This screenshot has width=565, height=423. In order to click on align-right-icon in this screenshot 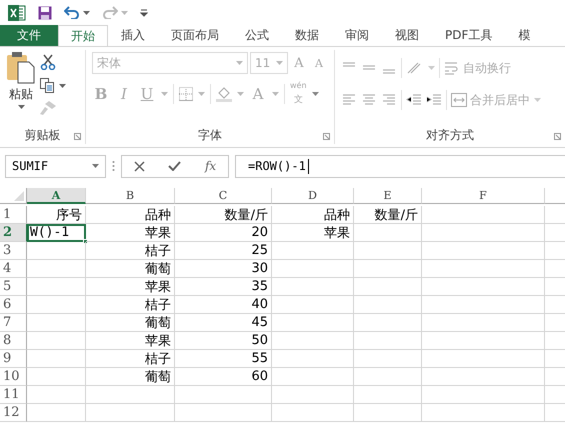, I will do `click(389, 100)`.